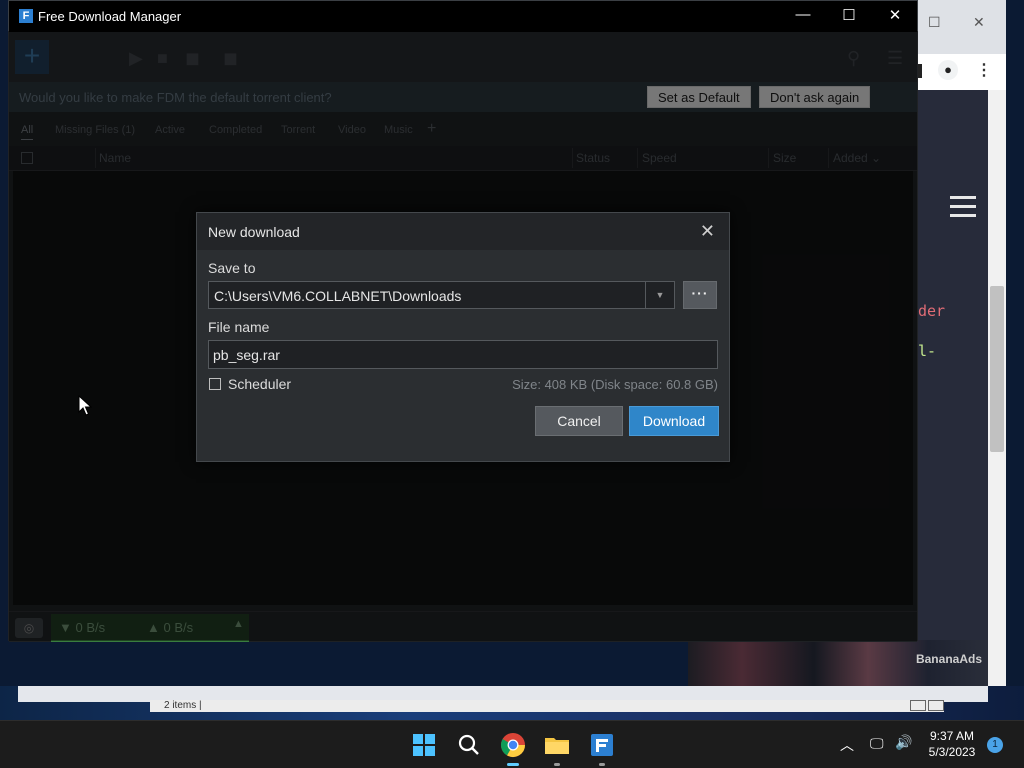  I want to click on scheduler-label: Scheduler, so click(259, 384).